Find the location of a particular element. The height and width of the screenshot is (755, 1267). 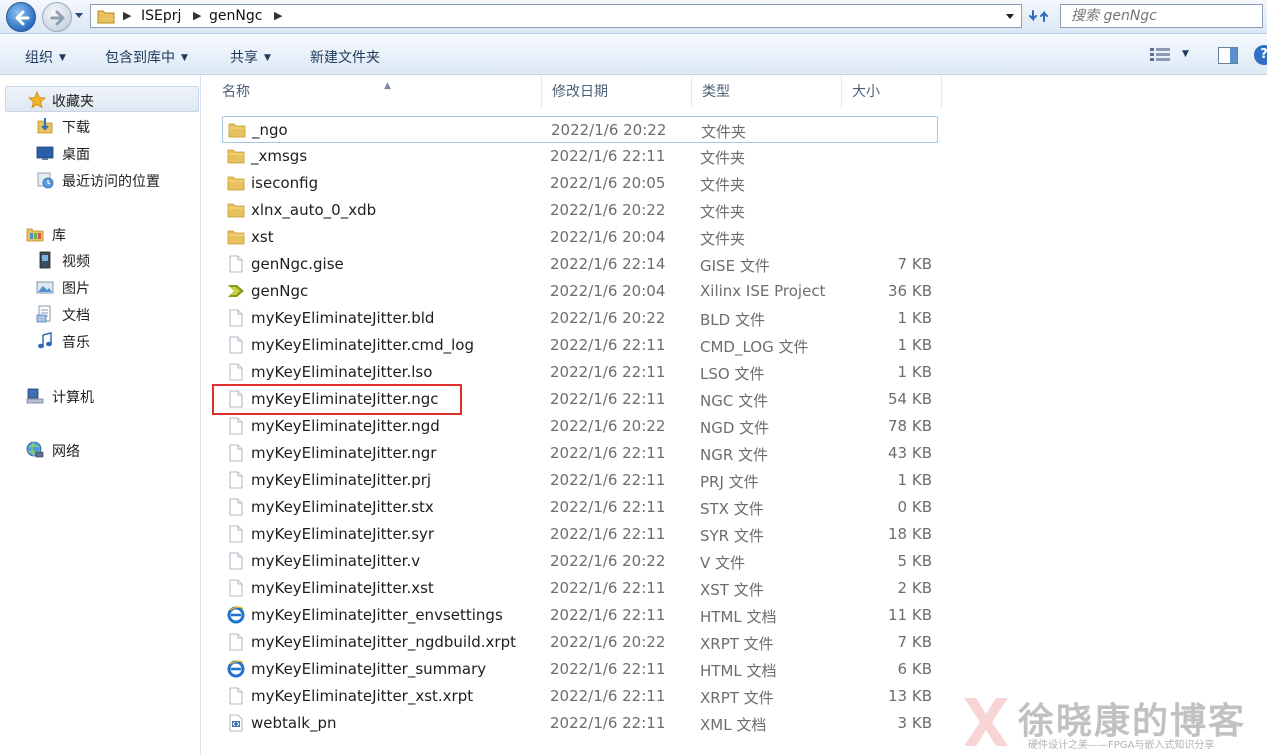

file-row: genNgc.gise 2022/1/6 22:14 GISE 文件 7 KB is located at coordinates (580, 264).